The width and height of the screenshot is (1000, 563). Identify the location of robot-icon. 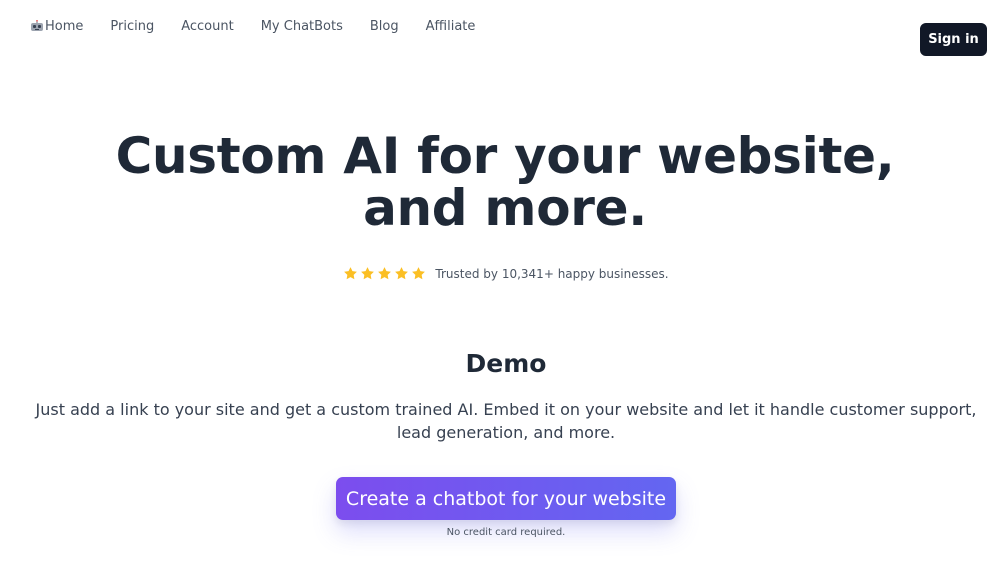
(37, 25).